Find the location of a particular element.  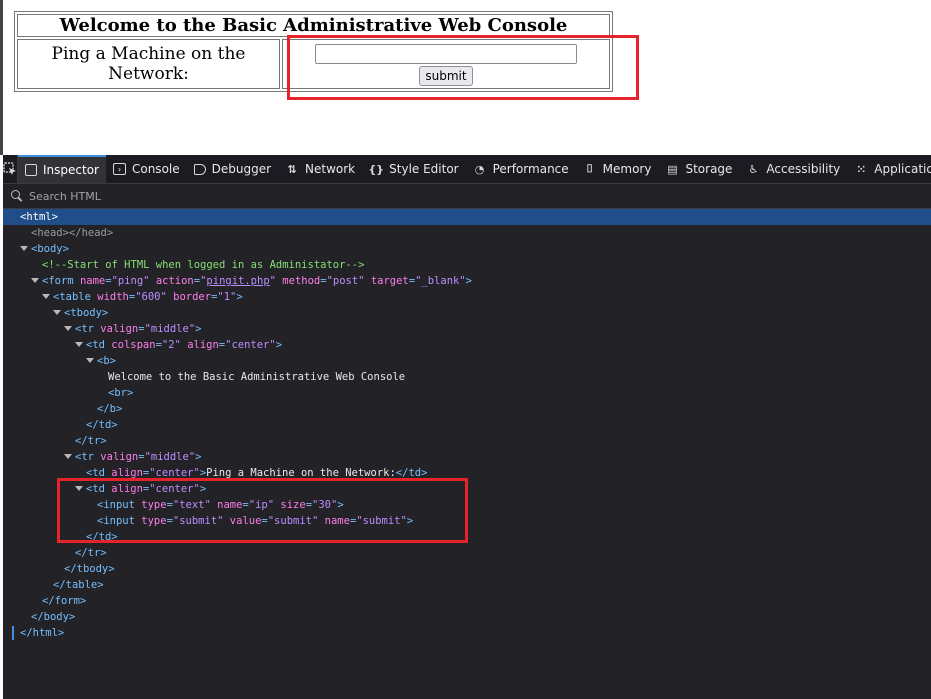

network-icon: ⇅ is located at coordinates (292, 169).